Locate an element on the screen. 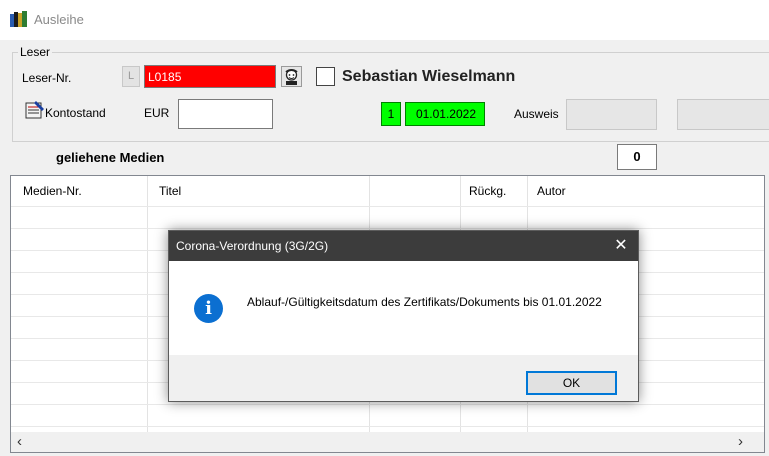 The image size is (769, 456). ledger-icon is located at coordinates (35, 110).